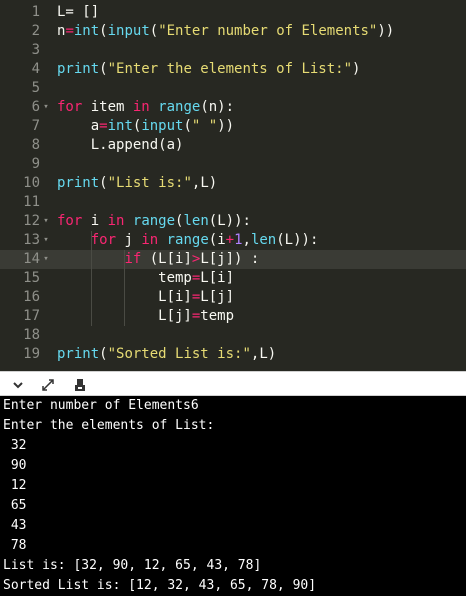 The height and width of the screenshot is (596, 466). What do you see at coordinates (132, 565) in the screenshot?
I see `console-line: List is: [32, 90, 12, 65, 43, 78]` at bounding box center [132, 565].